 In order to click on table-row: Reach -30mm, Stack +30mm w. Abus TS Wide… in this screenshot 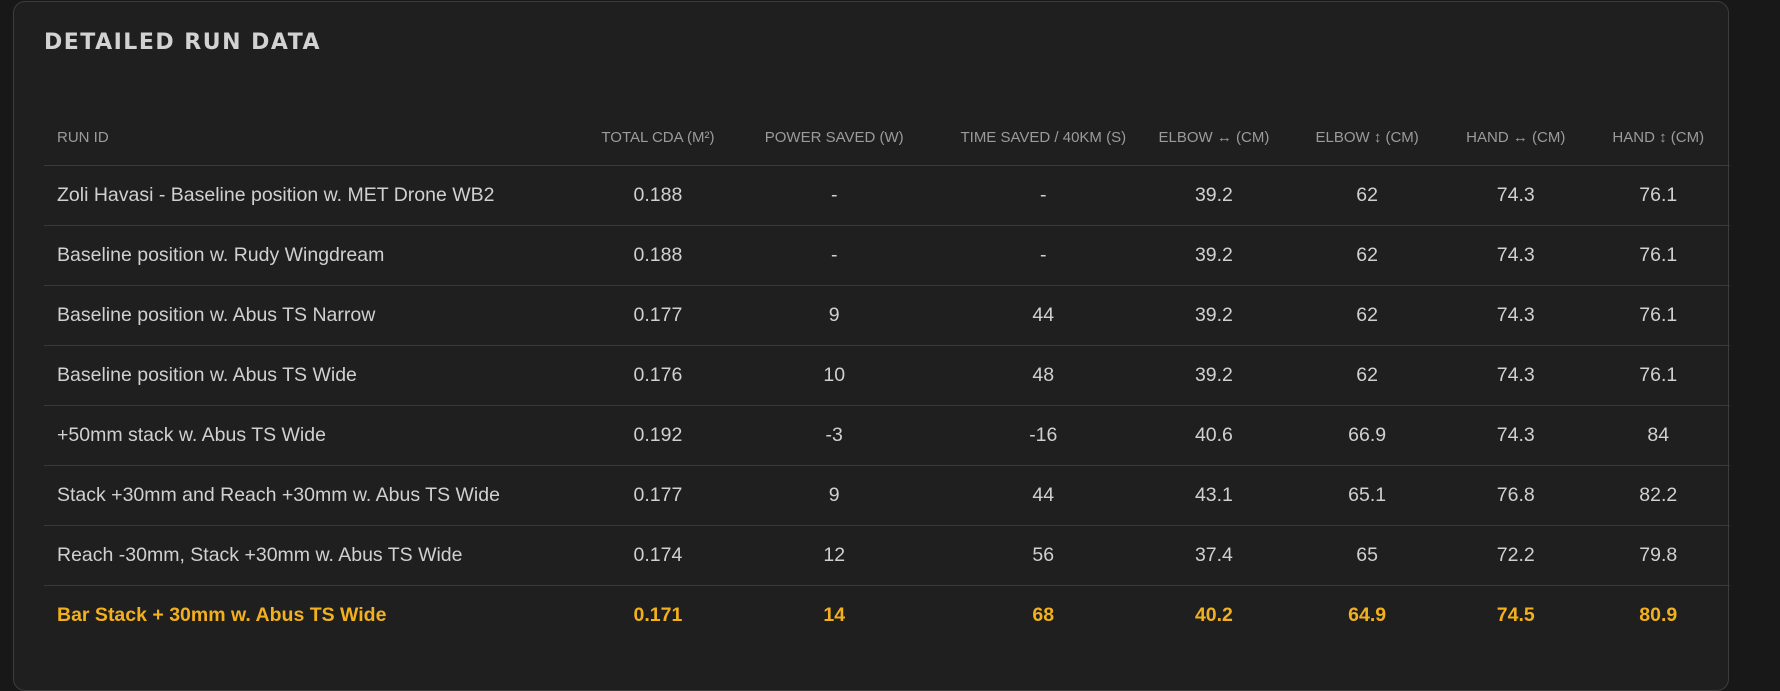, I will do `click(887, 555)`.